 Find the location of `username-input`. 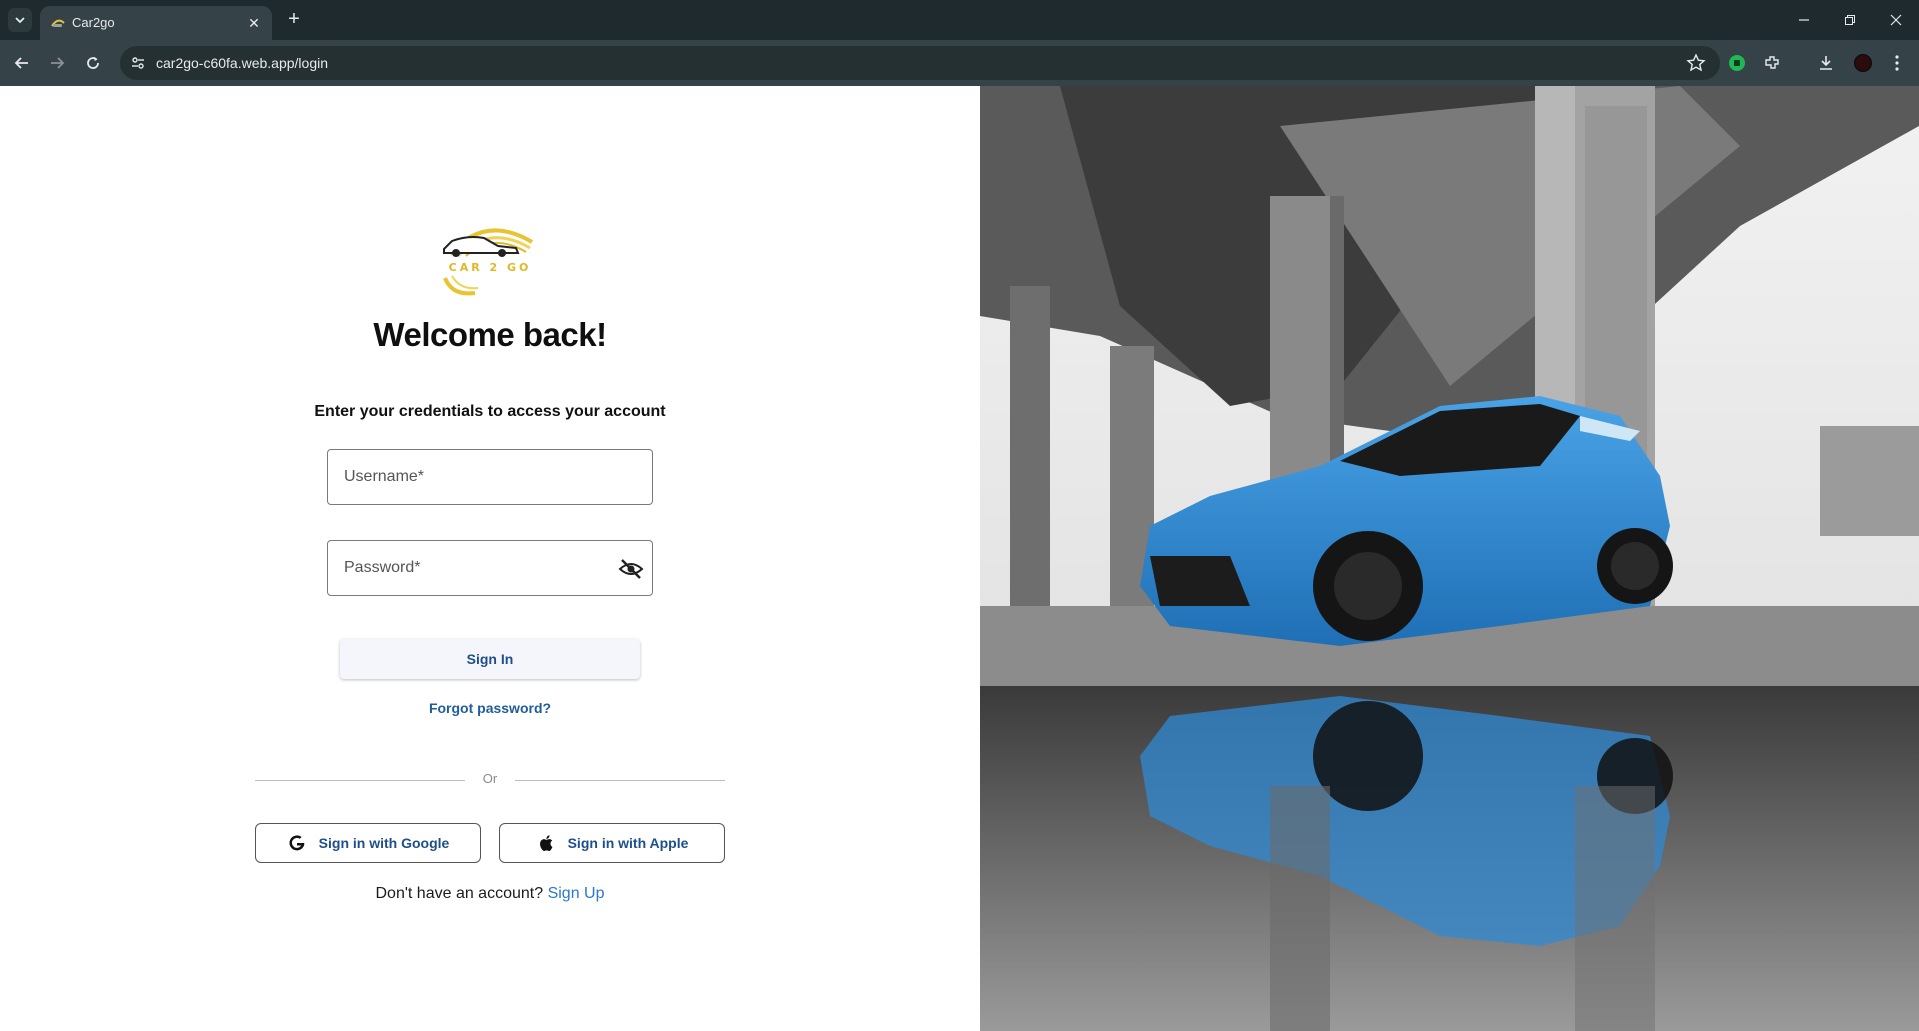

username-input is located at coordinates (490, 477).